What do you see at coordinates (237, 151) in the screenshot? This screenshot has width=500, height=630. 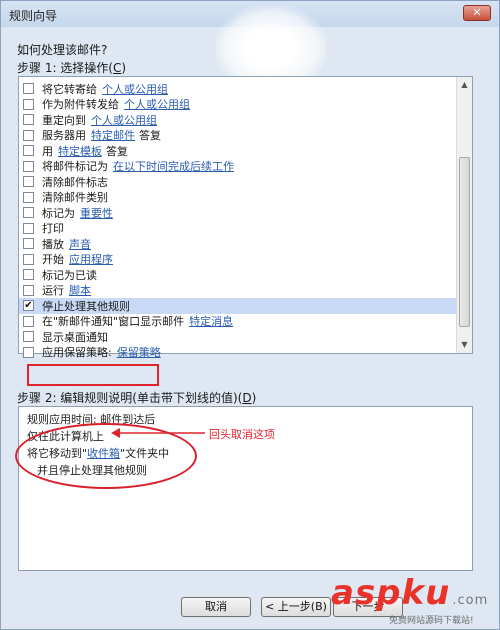 I see `action-item: 用特定模板 答复` at bounding box center [237, 151].